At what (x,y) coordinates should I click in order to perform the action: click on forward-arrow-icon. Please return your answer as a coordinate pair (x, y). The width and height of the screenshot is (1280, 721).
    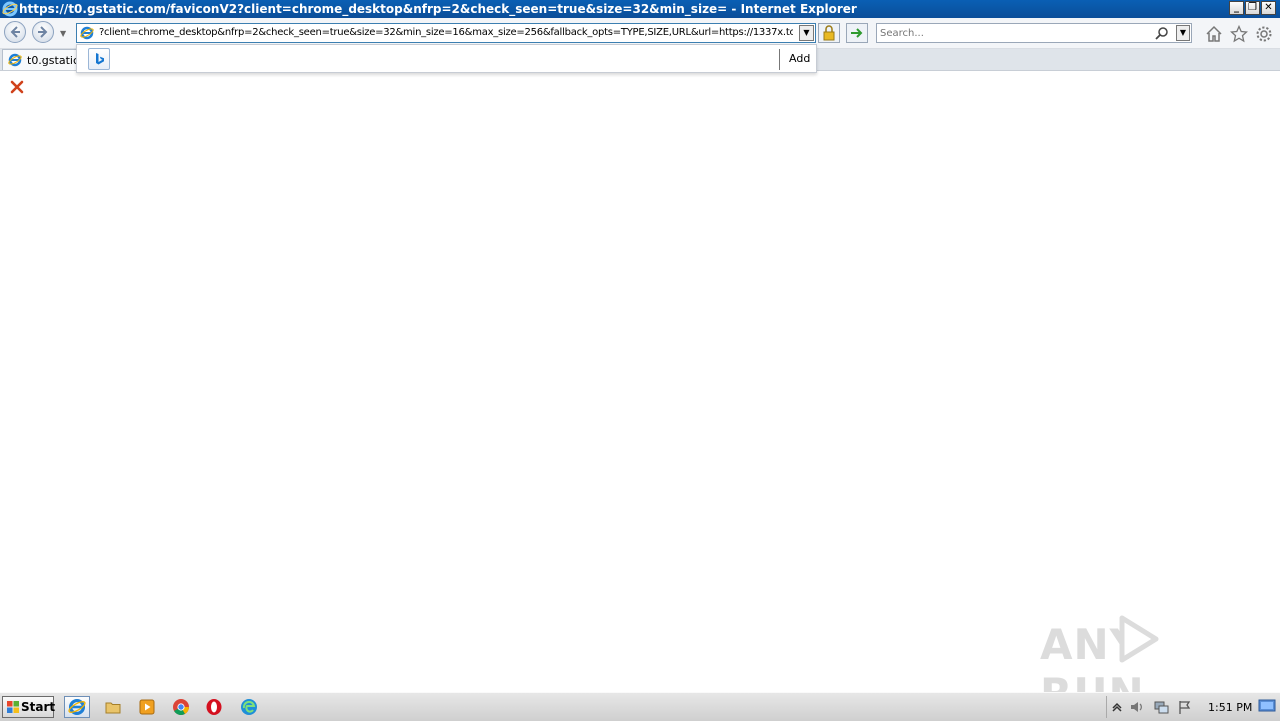
    Looking at the image, I should click on (43, 32).